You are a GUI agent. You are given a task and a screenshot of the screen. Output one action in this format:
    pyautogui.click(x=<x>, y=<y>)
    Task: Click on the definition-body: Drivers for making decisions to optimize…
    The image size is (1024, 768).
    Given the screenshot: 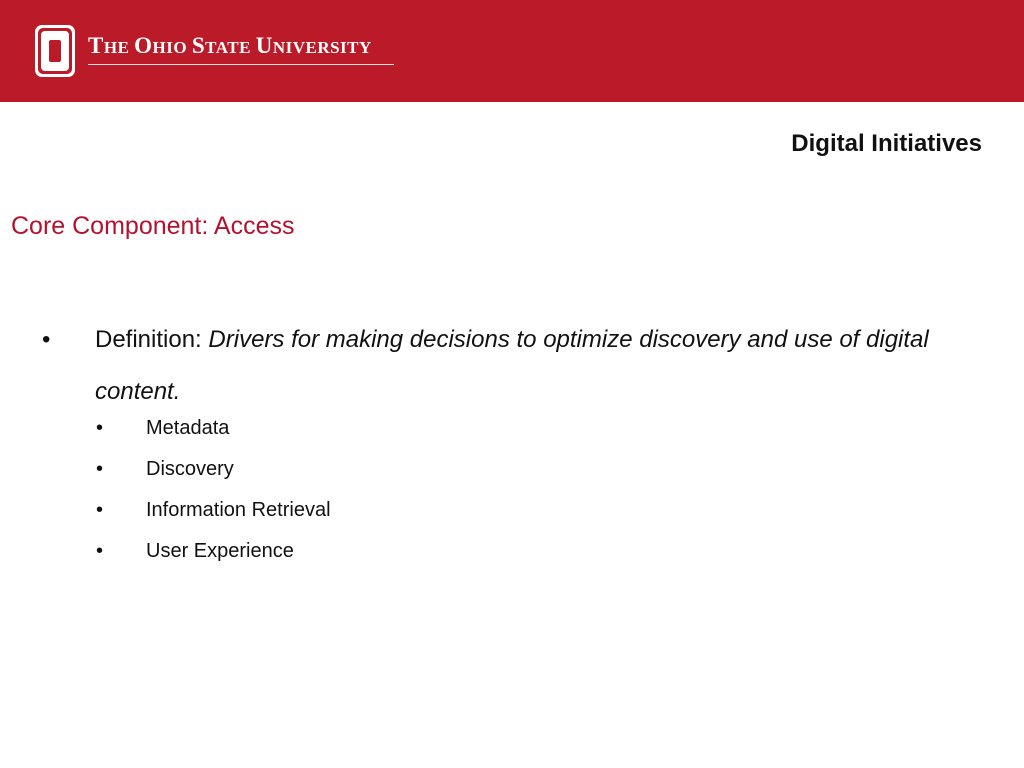 What is the action you would take?
    pyautogui.click(x=512, y=365)
    